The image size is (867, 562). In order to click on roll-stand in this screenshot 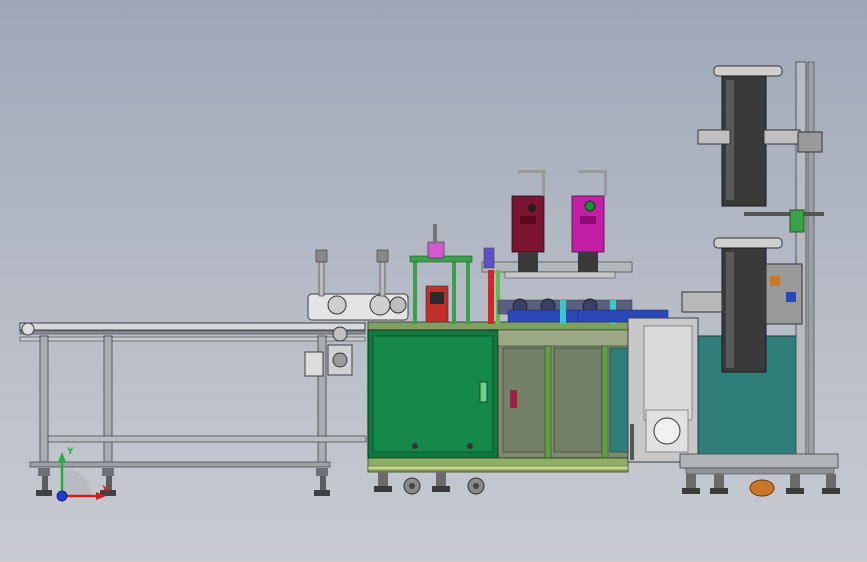, I will do `click(759, 279)`.